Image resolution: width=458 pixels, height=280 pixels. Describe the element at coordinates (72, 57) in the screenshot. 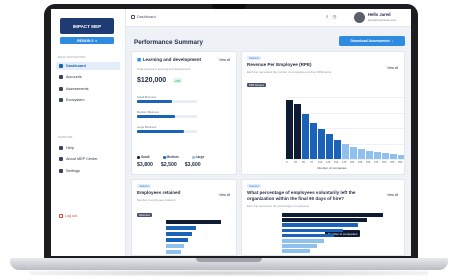

I see `nav-section-label: MAIN NAVIGATION` at that location.